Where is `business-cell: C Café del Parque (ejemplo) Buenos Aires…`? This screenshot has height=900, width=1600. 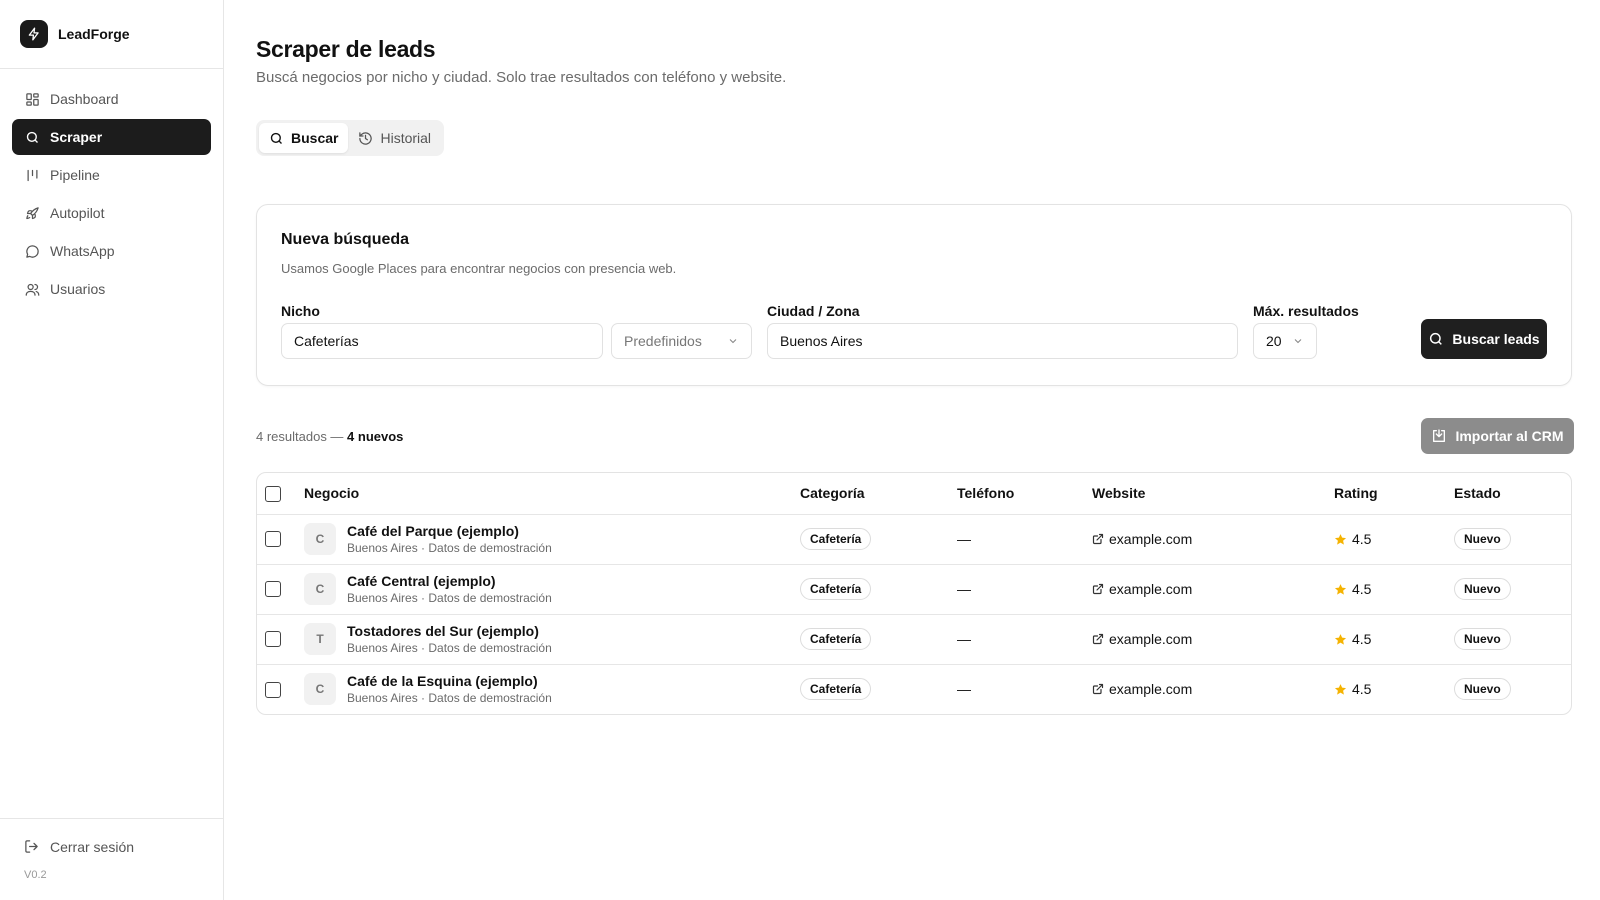 business-cell: C Café del Parque (ejemplo) Buenos Aires… is located at coordinates (552, 539).